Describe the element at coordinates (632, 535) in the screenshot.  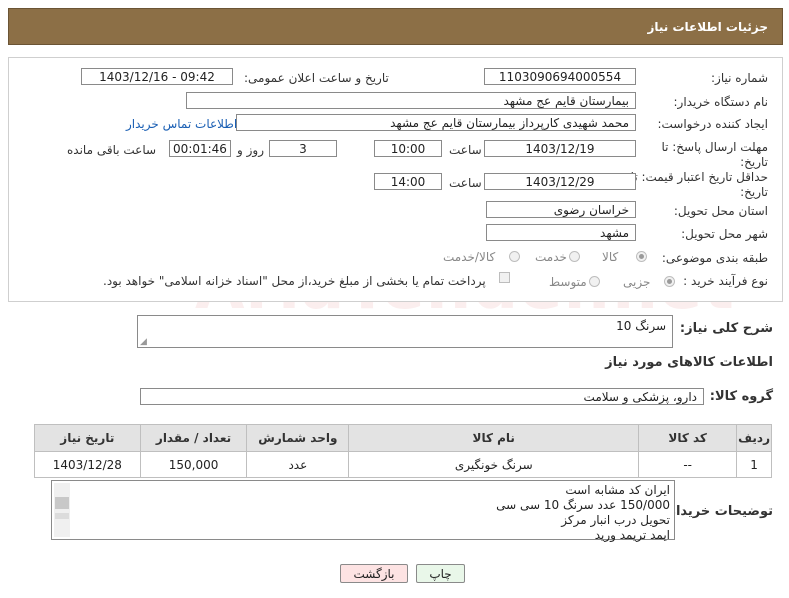
I see `buyer-note-line: ایمد تریمد ورید` at that location.